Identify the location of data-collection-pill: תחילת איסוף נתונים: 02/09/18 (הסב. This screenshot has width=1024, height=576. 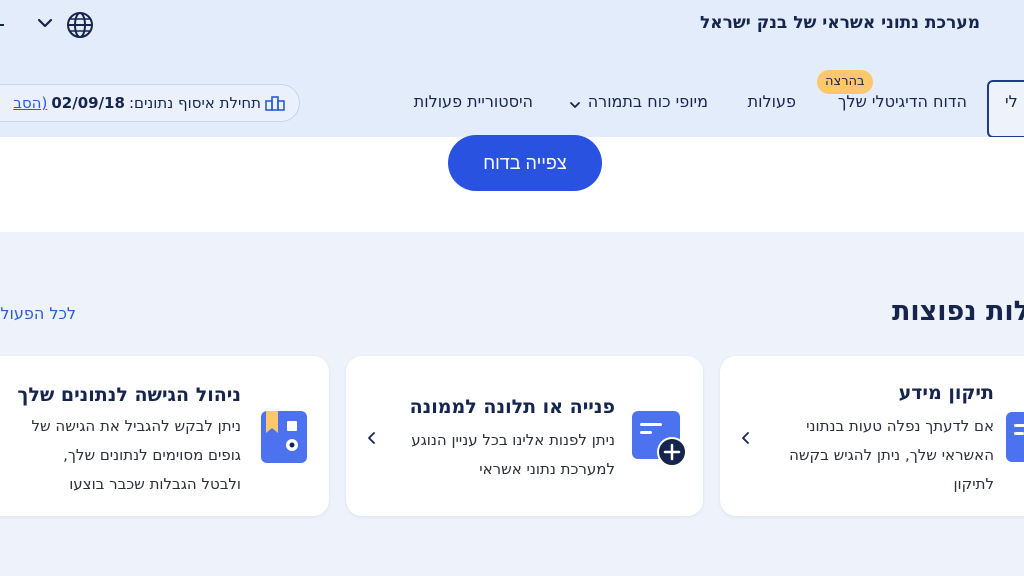
(150, 103).